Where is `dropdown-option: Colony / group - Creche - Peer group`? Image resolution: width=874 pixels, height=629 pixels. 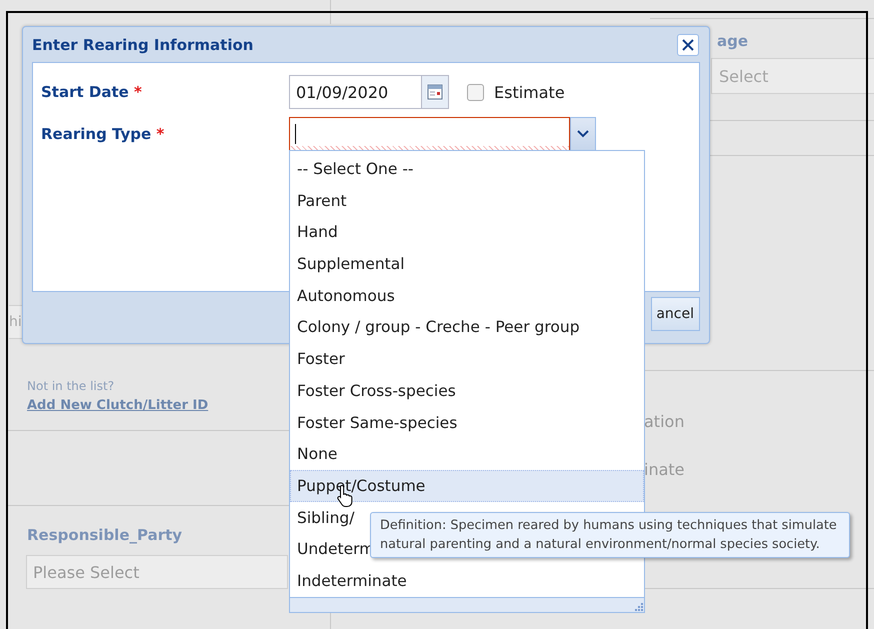 dropdown-option: Colony / group - Creche - Peer group is located at coordinates (467, 328).